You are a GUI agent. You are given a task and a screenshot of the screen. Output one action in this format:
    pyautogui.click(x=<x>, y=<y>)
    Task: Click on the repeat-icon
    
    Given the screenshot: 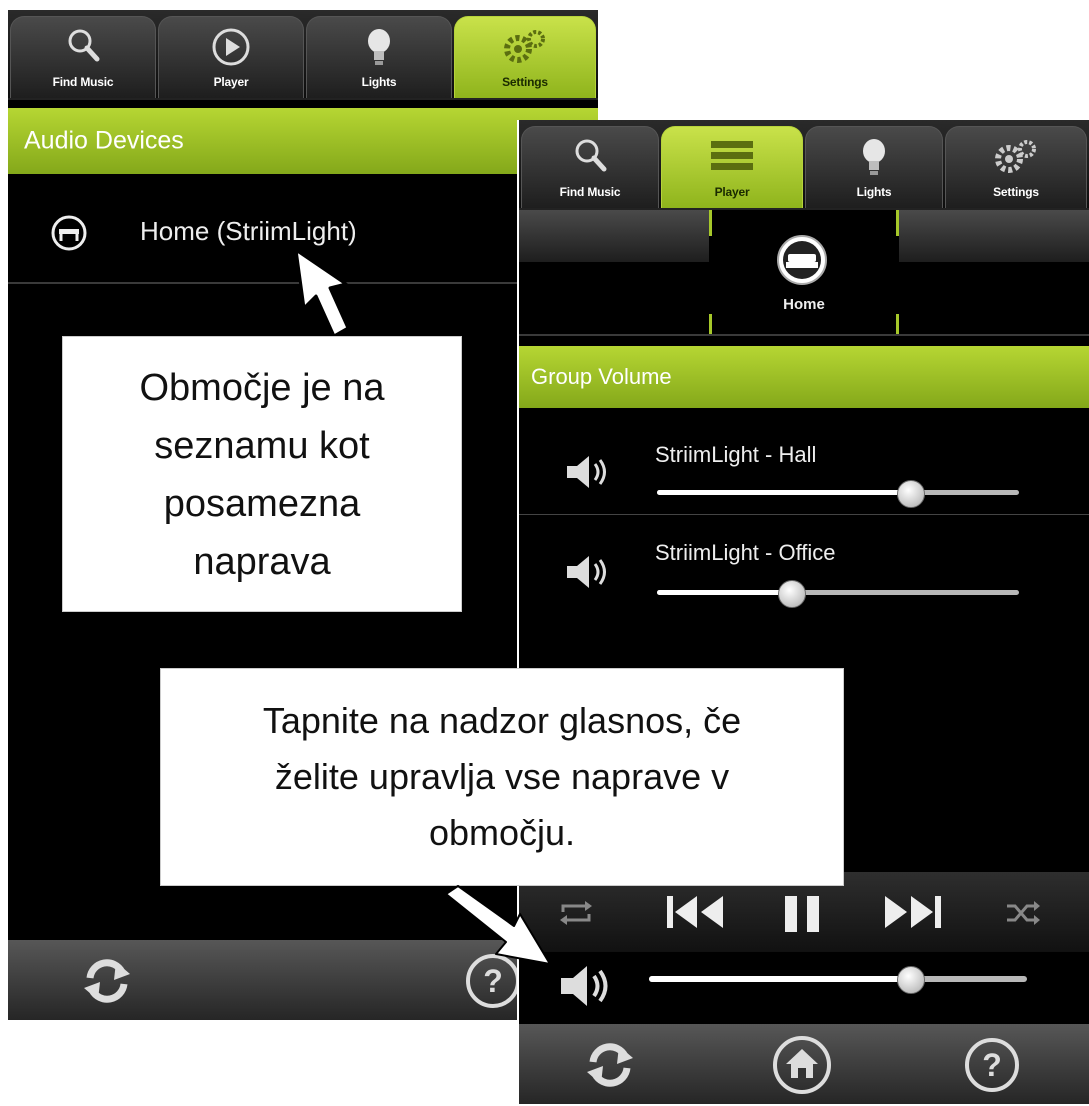 What is the action you would take?
    pyautogui.click(x=576, y=913)
    